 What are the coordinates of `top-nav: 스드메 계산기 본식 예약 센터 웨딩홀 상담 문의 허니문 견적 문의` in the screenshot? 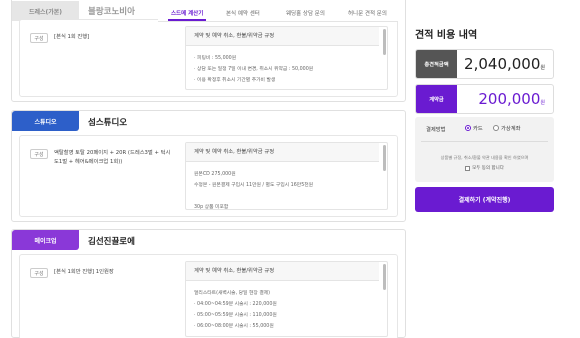 It's located at (278, 11).